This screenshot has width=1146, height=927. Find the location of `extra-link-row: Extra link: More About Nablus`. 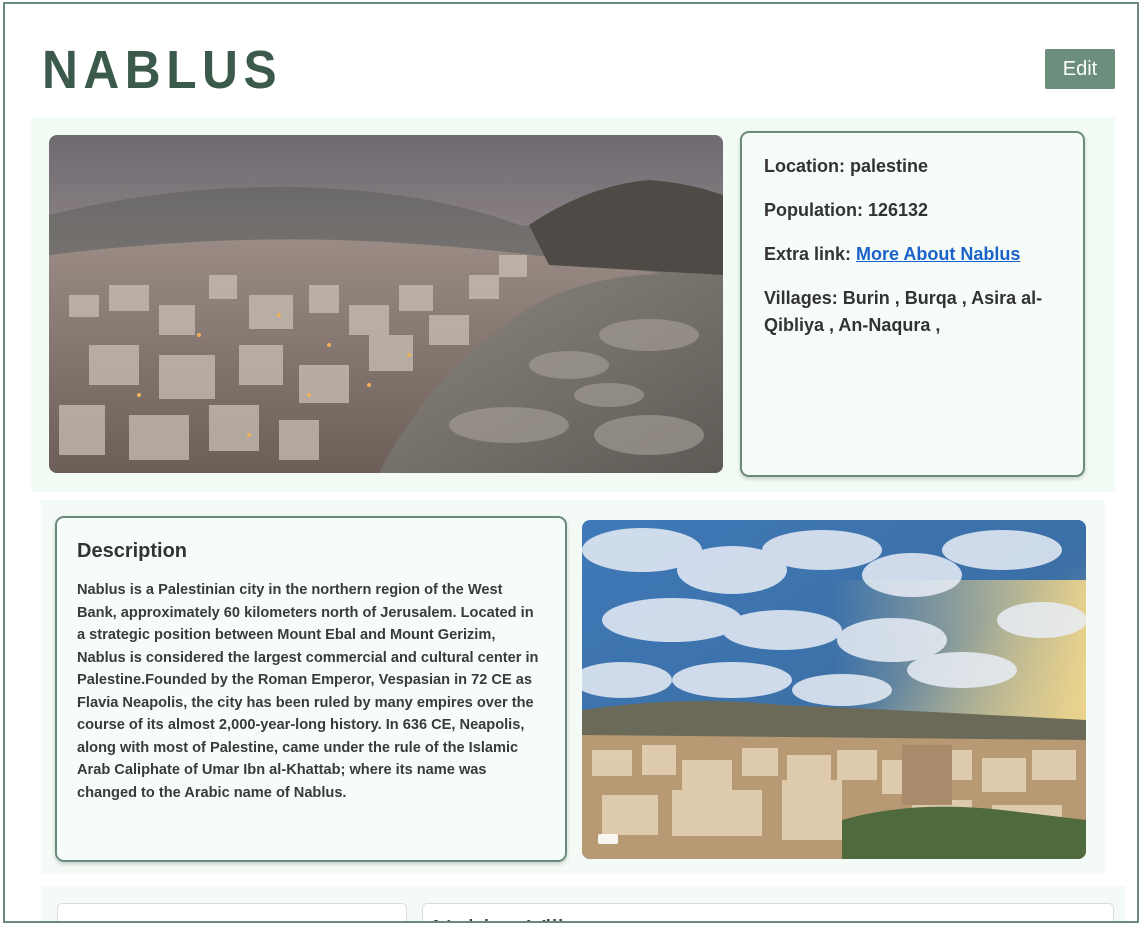

extra-link-row: Extra link: More About Nablus is located at coordinates (912, 254).